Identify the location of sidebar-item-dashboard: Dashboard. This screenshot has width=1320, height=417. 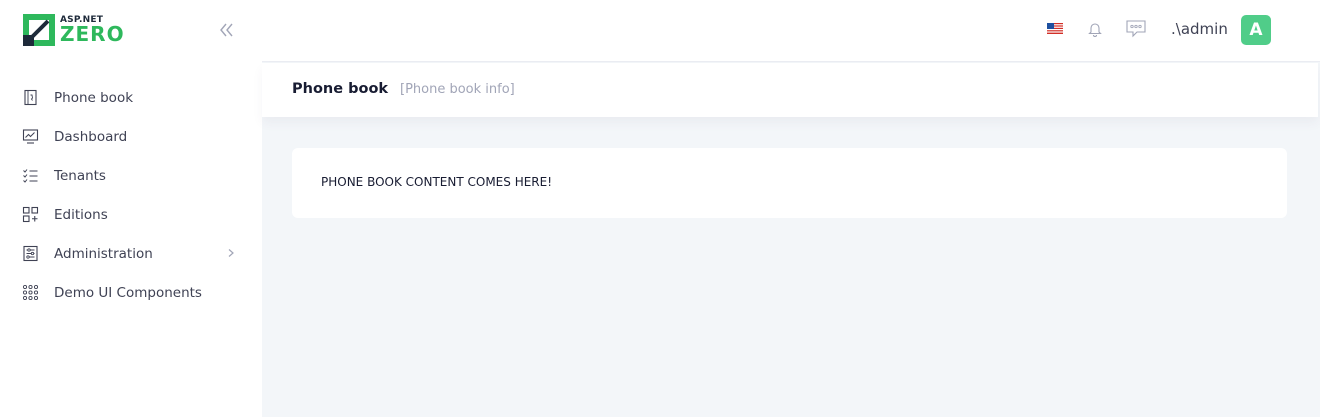
(131, 136).